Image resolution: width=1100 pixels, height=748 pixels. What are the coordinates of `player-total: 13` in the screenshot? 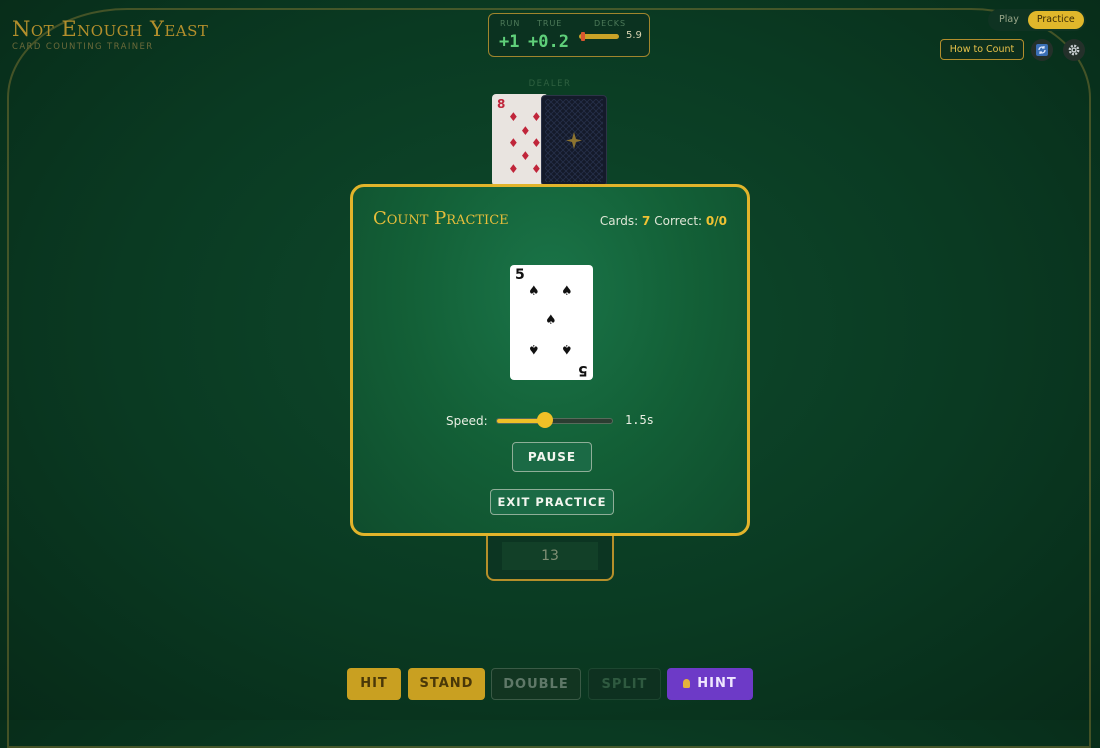 It's located at (550, 556).